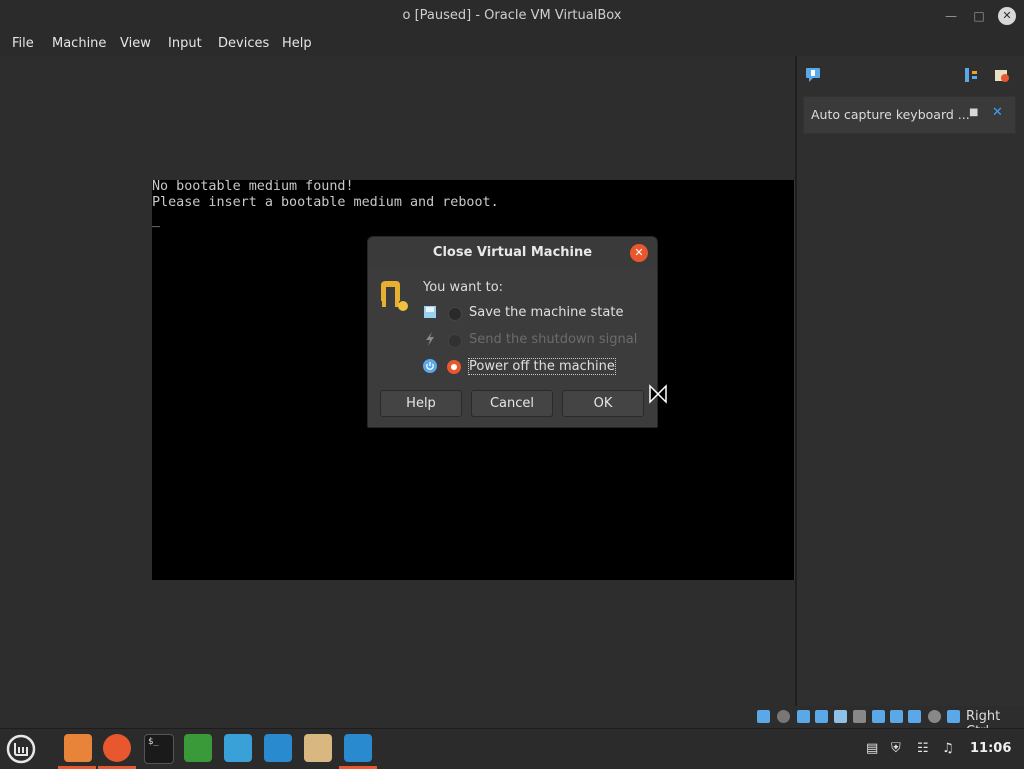 This screenshot has width=1024, height=769. What do you see at coordinates (971, 75) in the screenshot?
I see `sort-icon` at bounding box center [971, 75].